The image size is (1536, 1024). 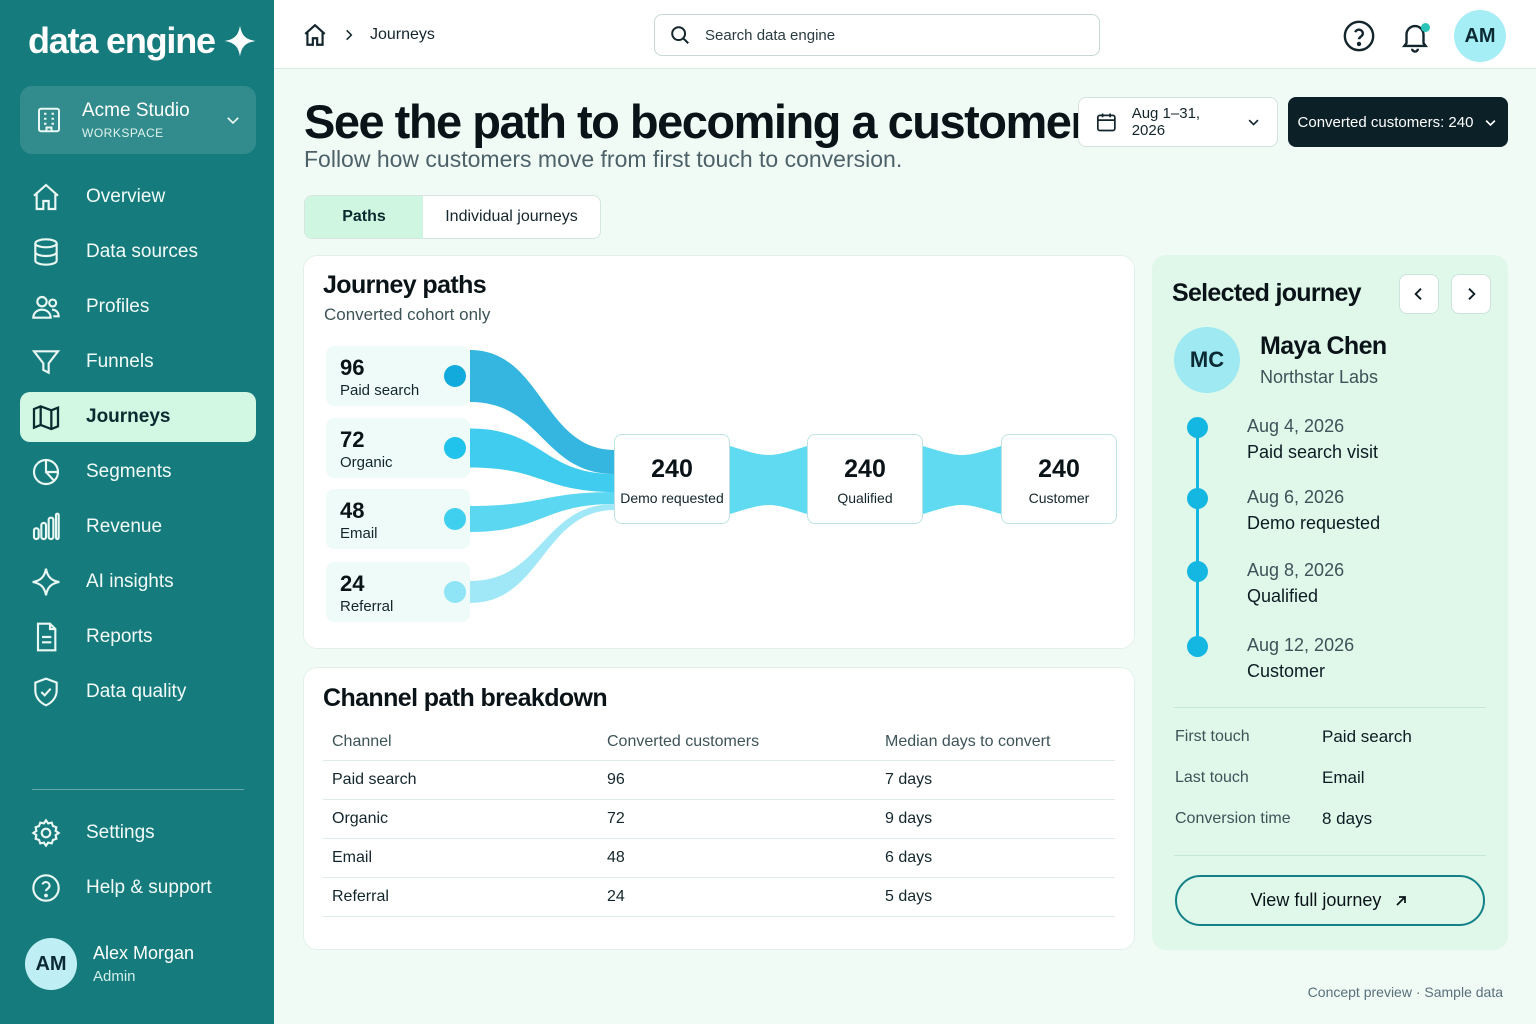 I want to click on top-actions: AM, so click(x=1424, y=36).